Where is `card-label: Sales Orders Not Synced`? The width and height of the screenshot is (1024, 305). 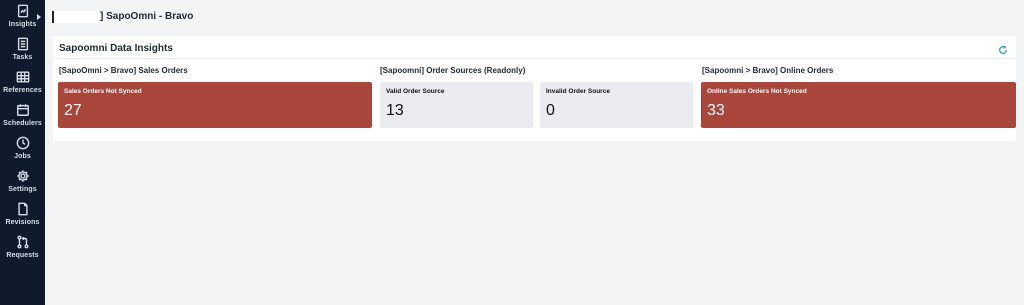
card-label: Sales Orders Not Synced is located at coordinates (103, 91).